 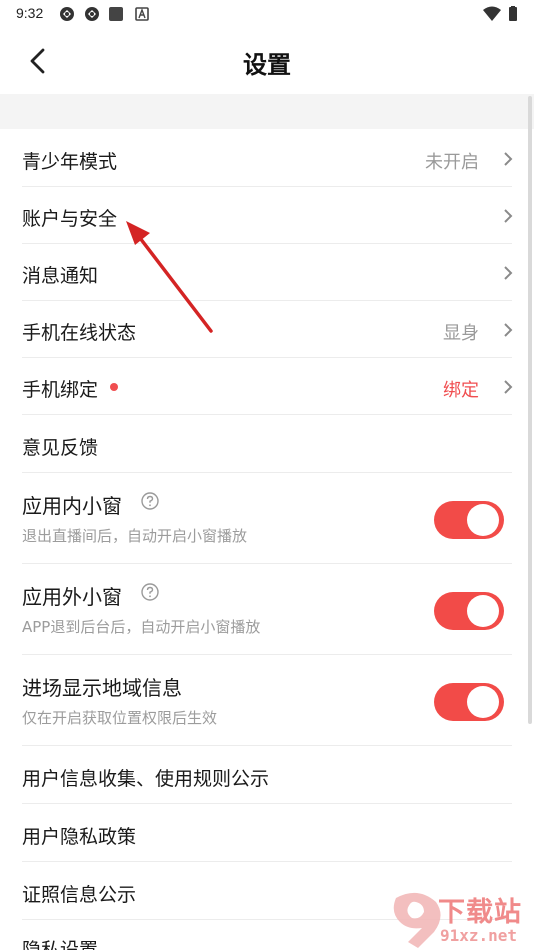 I want to click on row-label: 账户与安全, so click(x=70, y=219).